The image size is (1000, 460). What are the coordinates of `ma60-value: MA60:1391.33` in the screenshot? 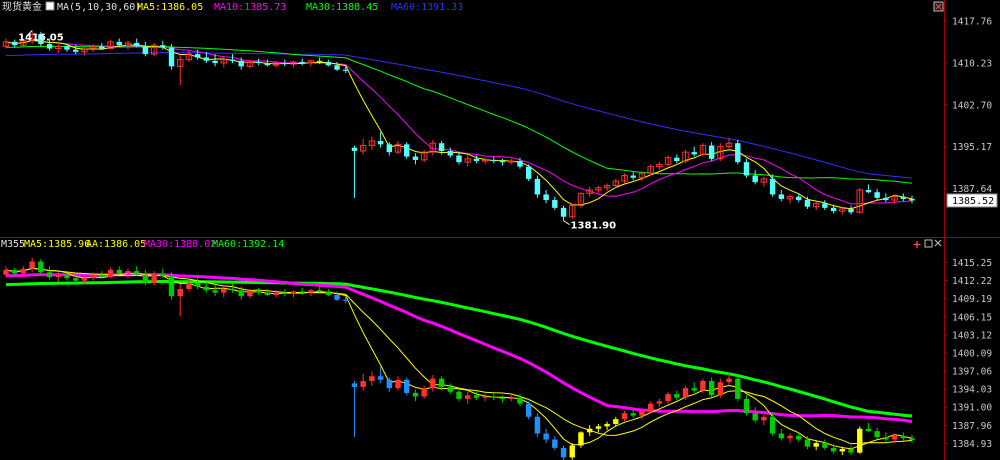 It's located at (427, 7).